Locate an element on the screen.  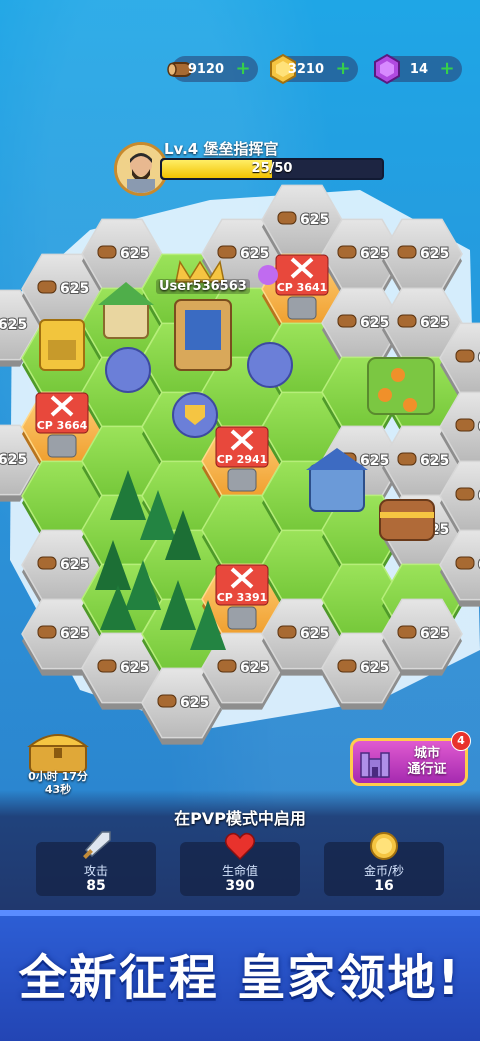
income-stat: 金币/秒 16 is located at coordinates (384, 864).